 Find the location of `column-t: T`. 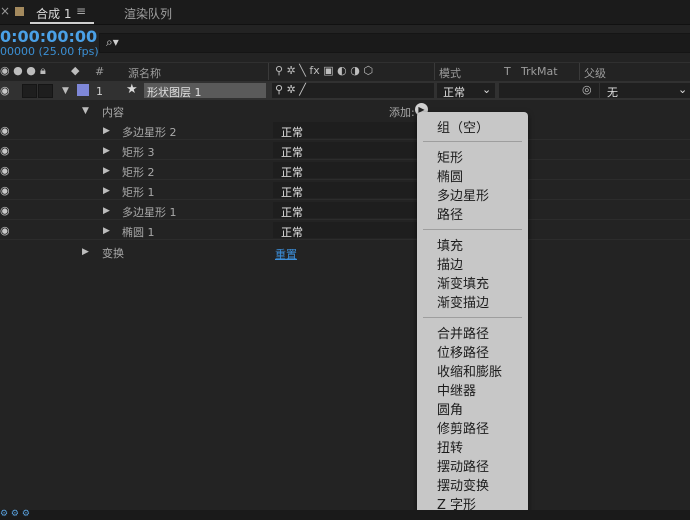

column-t: T is located at coordinates (507, 71).